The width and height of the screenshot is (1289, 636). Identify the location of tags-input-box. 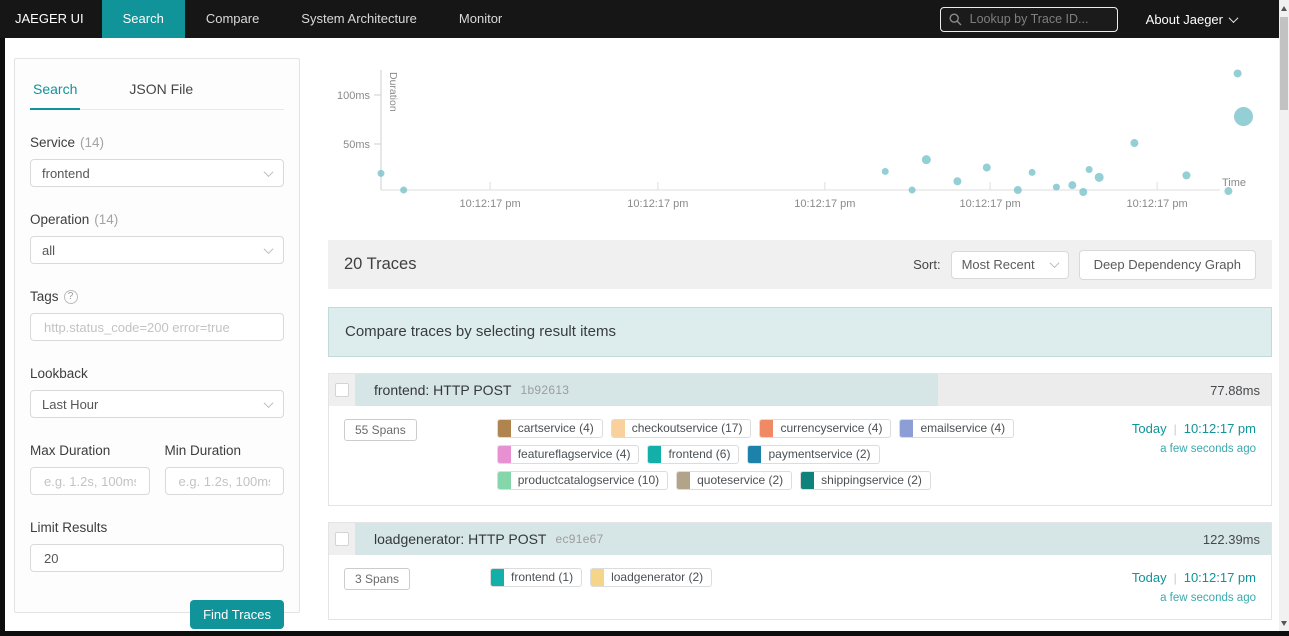
(157, 327).